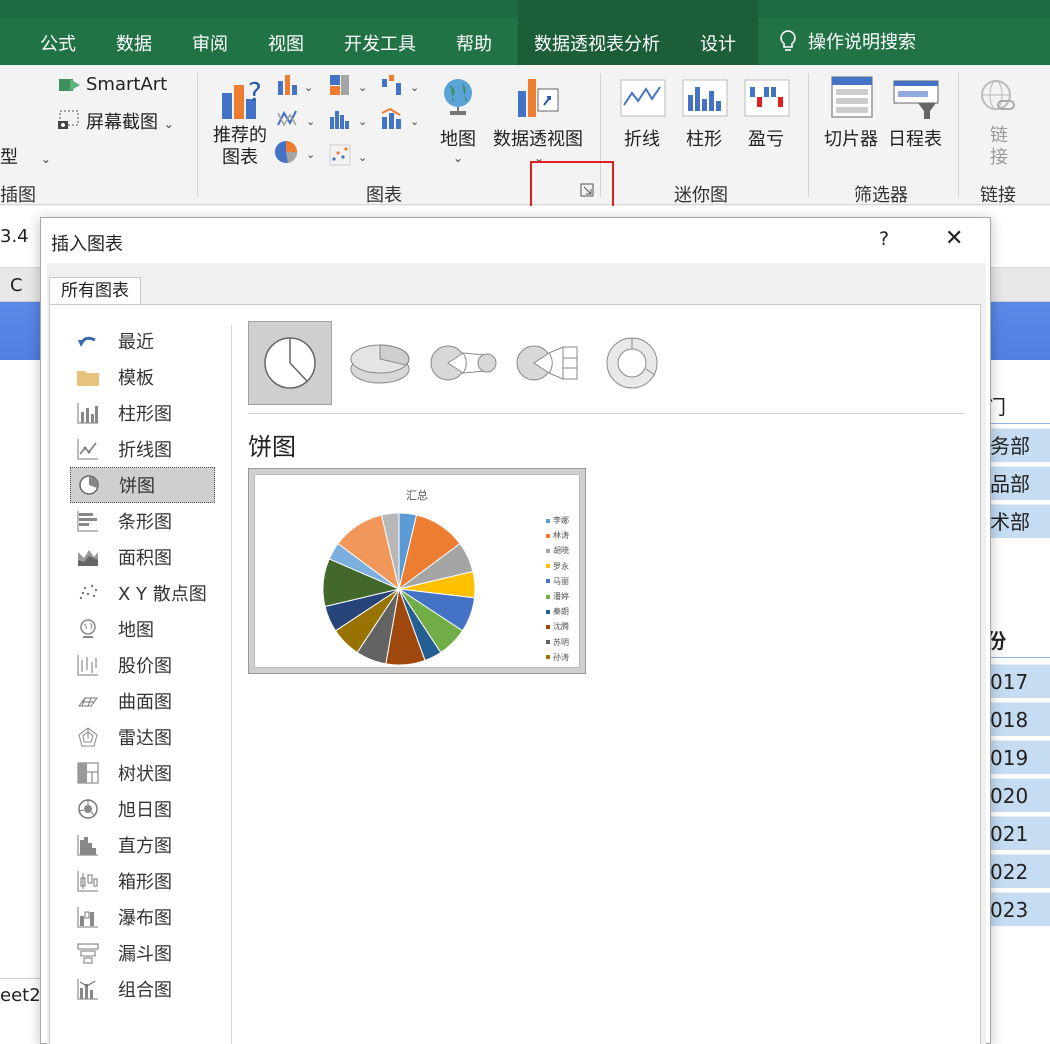 The image size is (1050, 1044). What do you see at coordinates (1020, 719) in the screenshot?
I see `cell-right: 018` at bounding box center [1020, 719].